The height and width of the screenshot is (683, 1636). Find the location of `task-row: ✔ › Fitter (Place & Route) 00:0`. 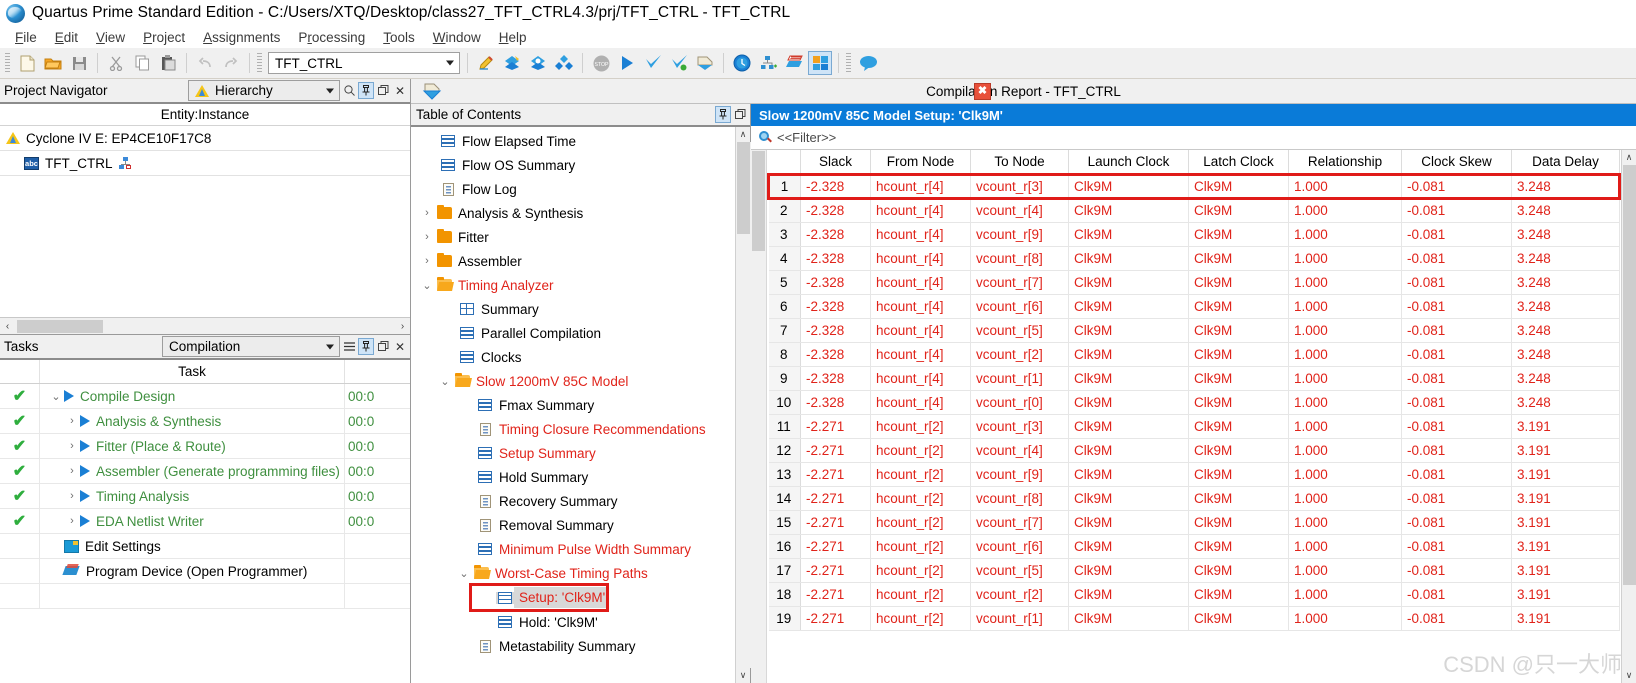

task-row: ✔ › Fitter (Place & Route) 00:0 is located at coordinates (205, 446).